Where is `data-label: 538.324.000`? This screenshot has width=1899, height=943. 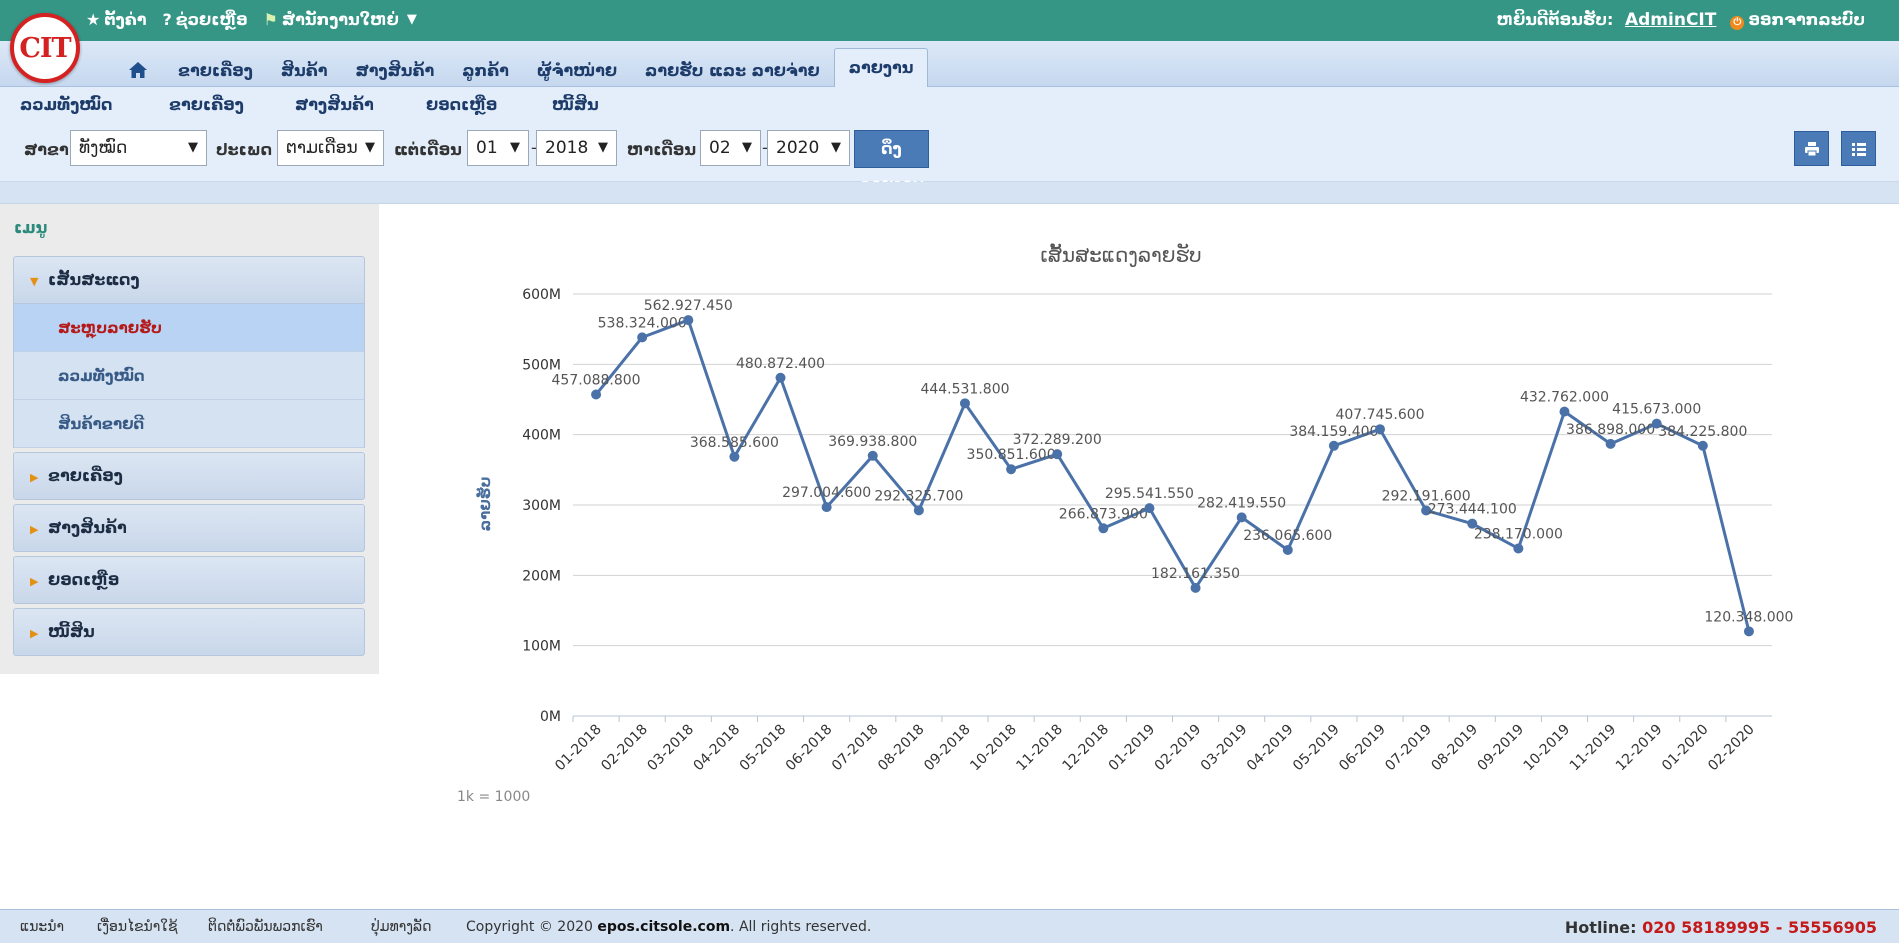 data-label: 538.324.000 is located at coordinates (642, 323).